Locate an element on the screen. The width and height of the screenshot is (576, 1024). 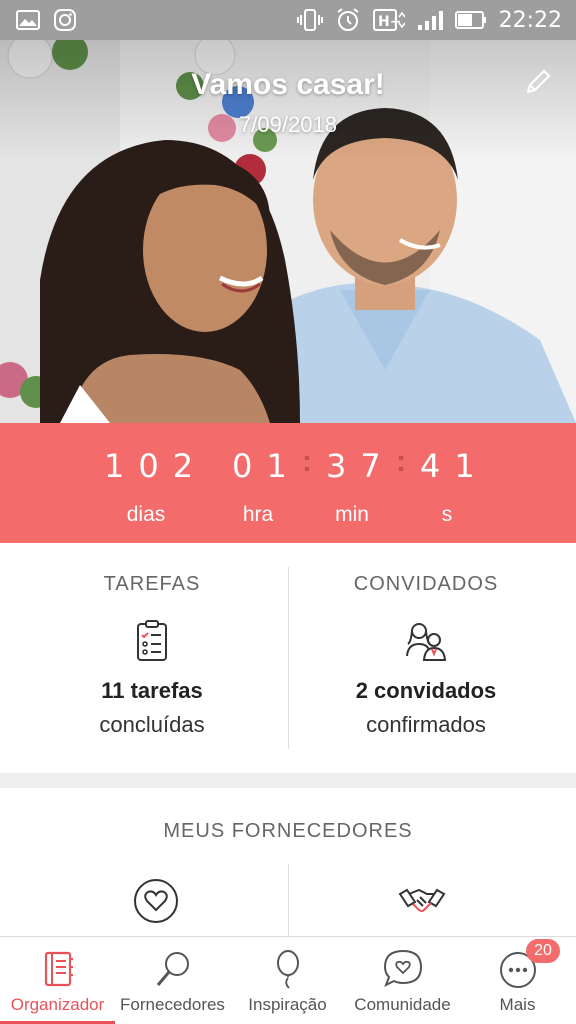
nav-fornecedores: Fornecedores is located at coordinates (172, 980).